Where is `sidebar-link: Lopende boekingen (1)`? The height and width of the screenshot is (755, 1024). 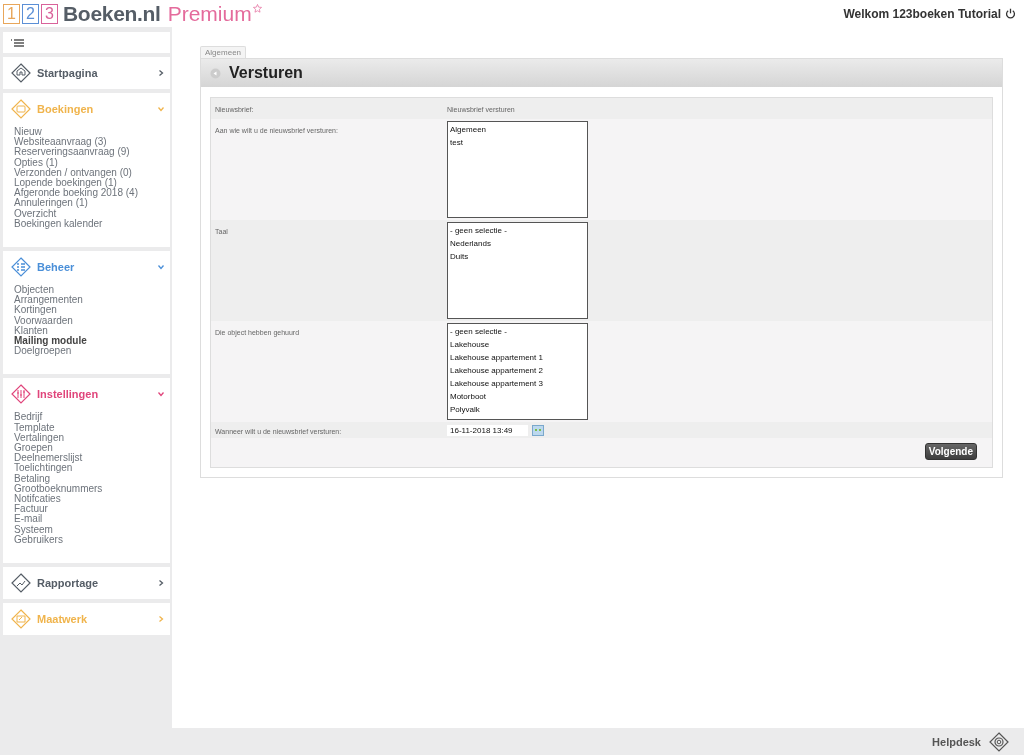
sidebar-link: Lopende boekingen (1) is located at coordinates (92, 183).